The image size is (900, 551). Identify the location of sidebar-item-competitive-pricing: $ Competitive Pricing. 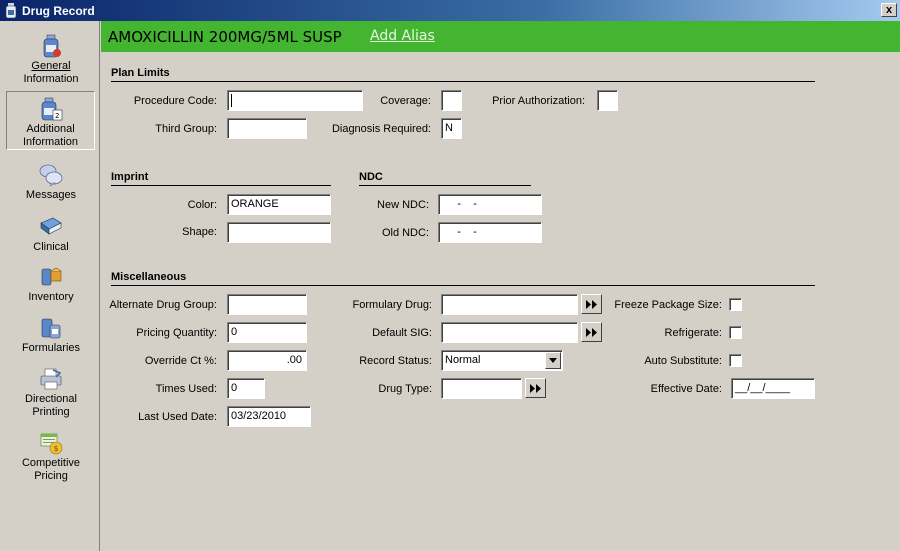
(51, 457).